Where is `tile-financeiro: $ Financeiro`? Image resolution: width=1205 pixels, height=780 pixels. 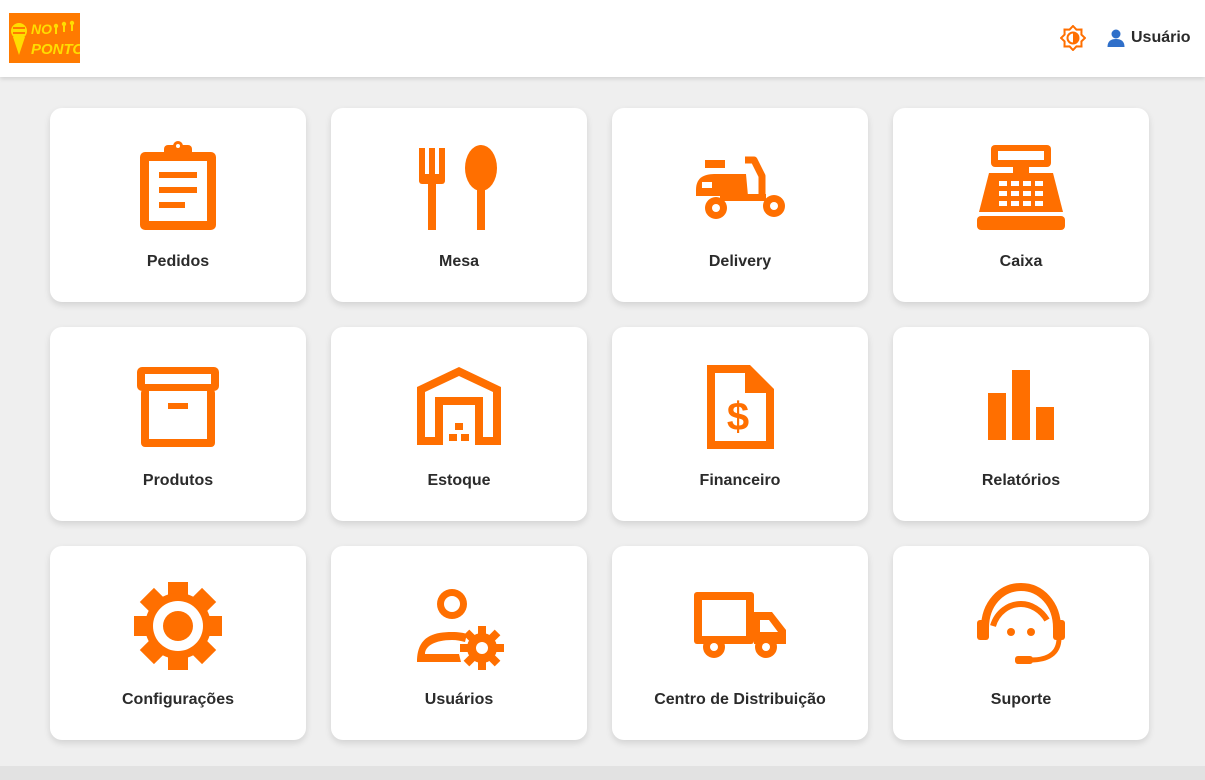 tile-financeiro: $ Financeiro is located at coordinates (740, 424).